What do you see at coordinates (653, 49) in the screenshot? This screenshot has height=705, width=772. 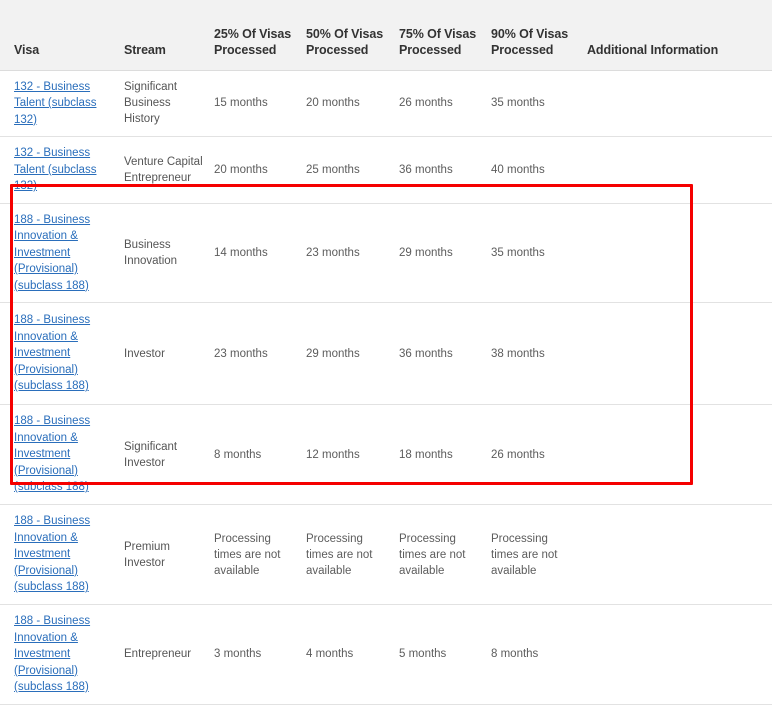 I see `column-header-additional-information-label: Additional Information` at bounding box center [653, 49].